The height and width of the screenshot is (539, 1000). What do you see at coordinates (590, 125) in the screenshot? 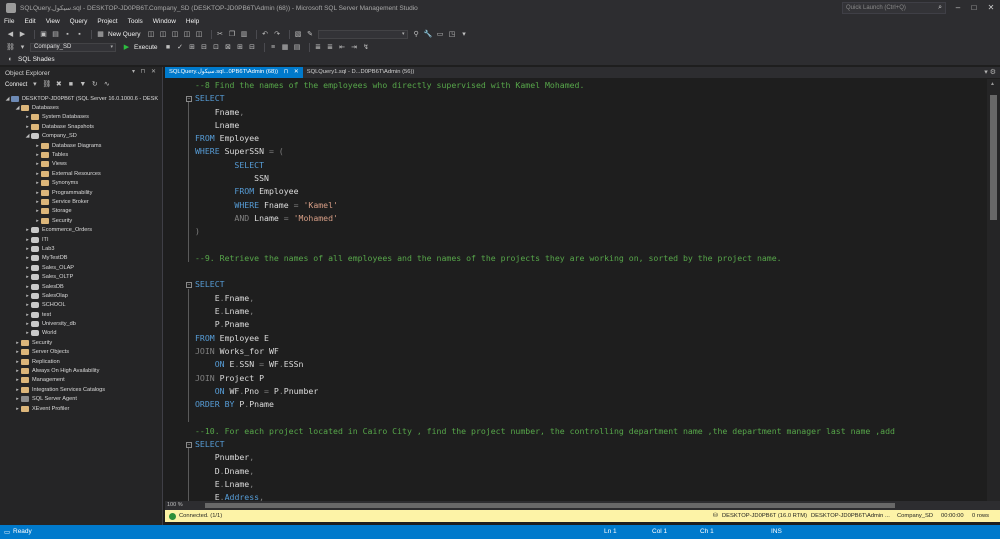
I see `code-line: Lname` at bounding box center [590, 125].